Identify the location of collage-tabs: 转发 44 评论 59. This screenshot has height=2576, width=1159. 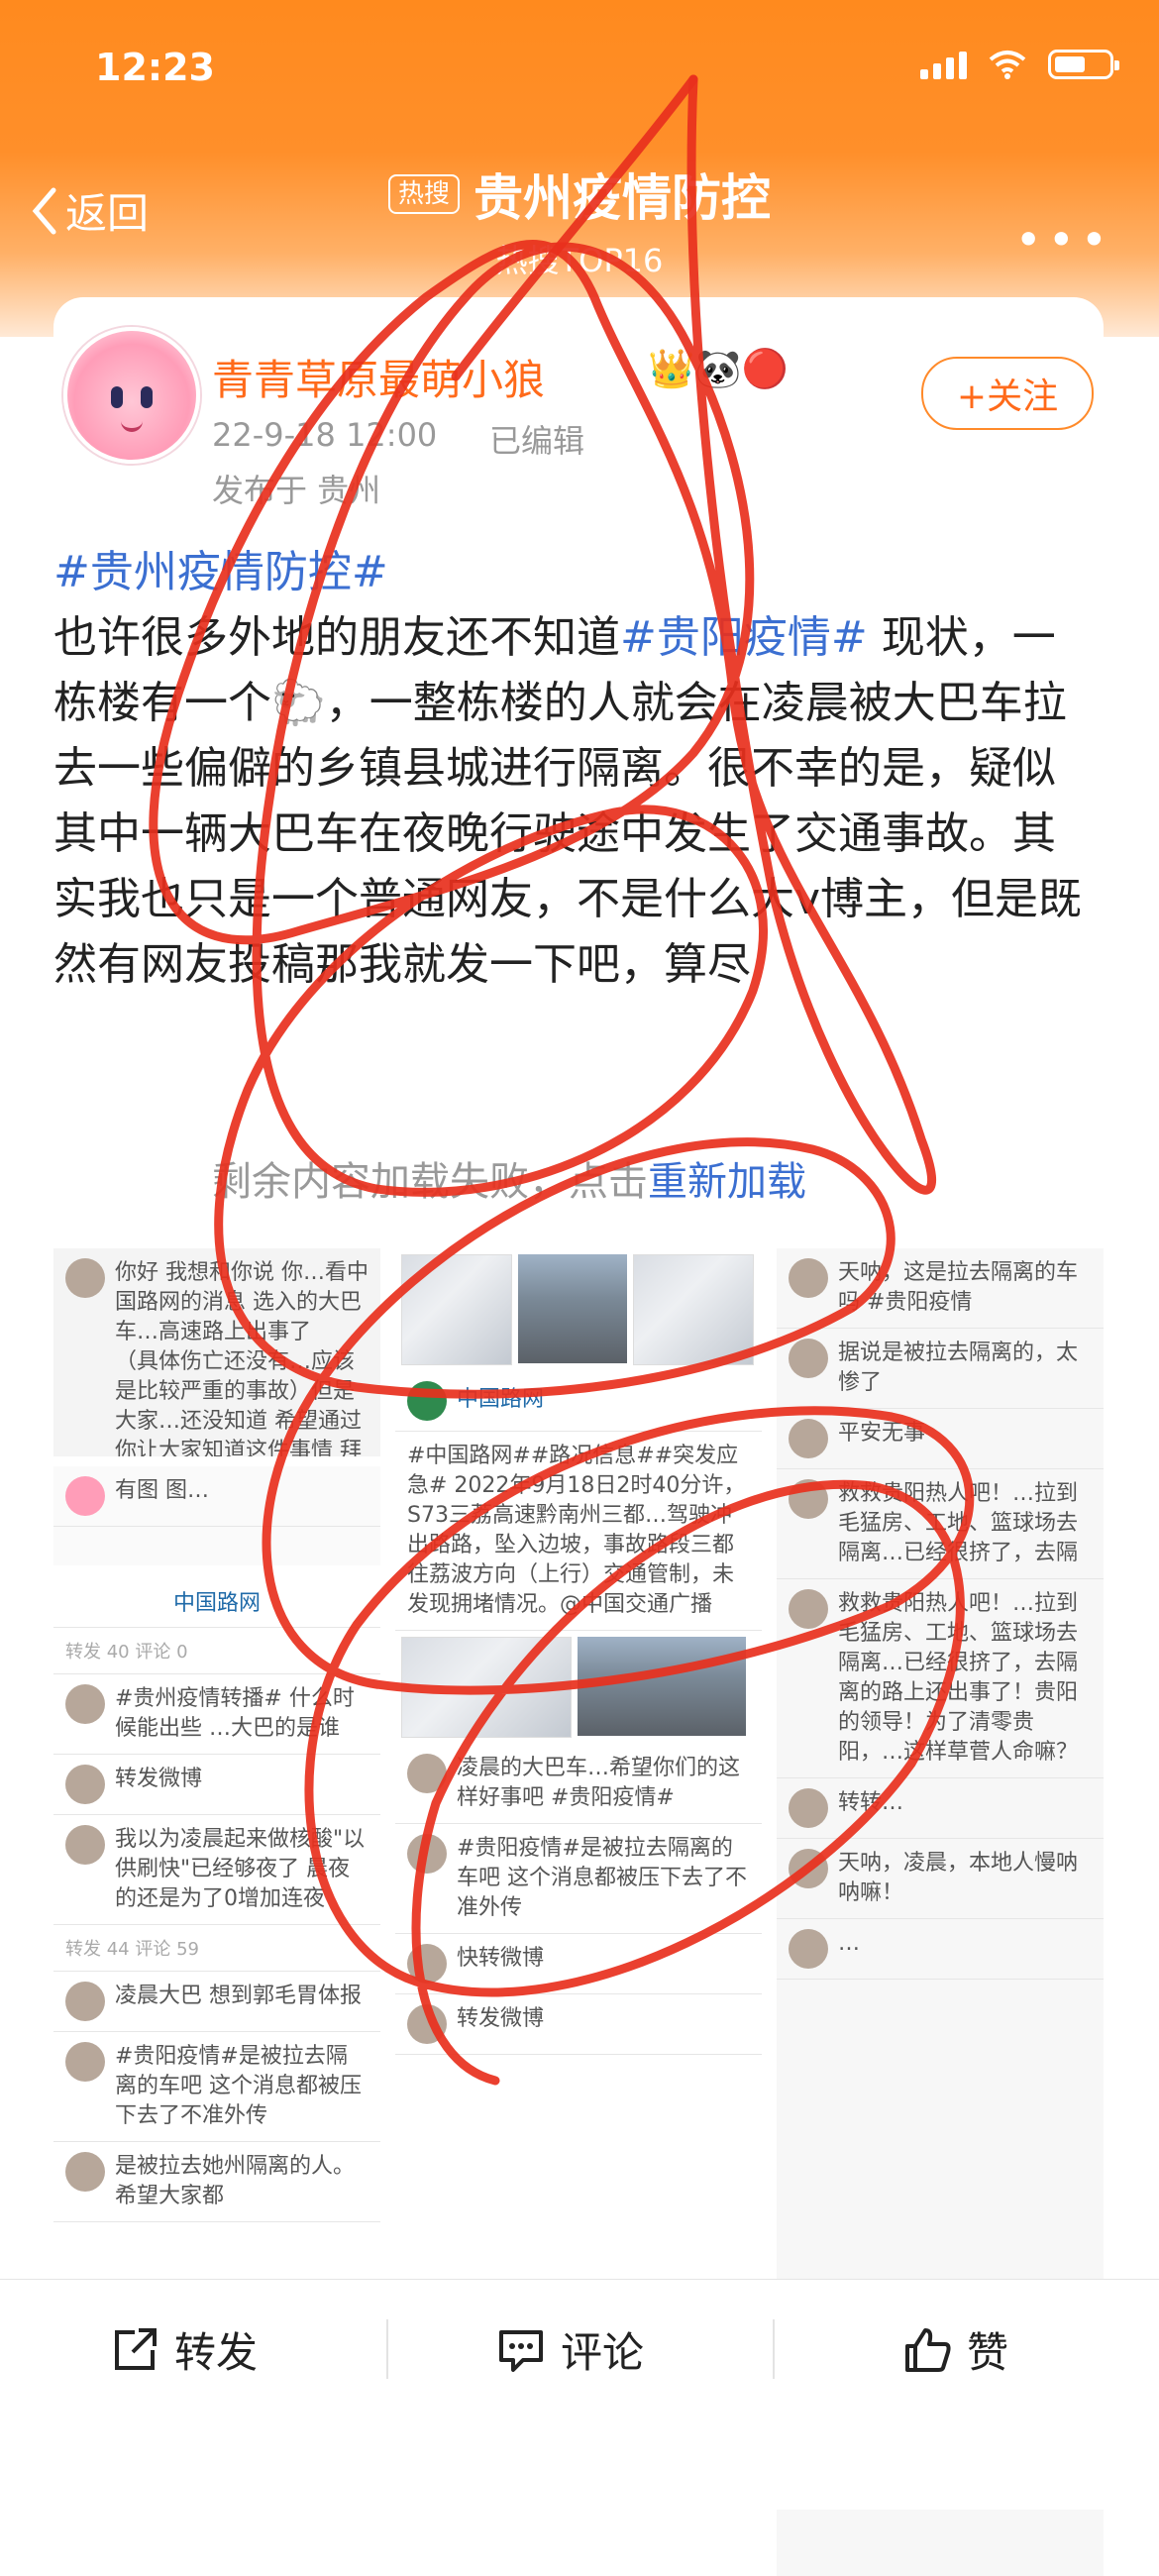
(132, 1949).